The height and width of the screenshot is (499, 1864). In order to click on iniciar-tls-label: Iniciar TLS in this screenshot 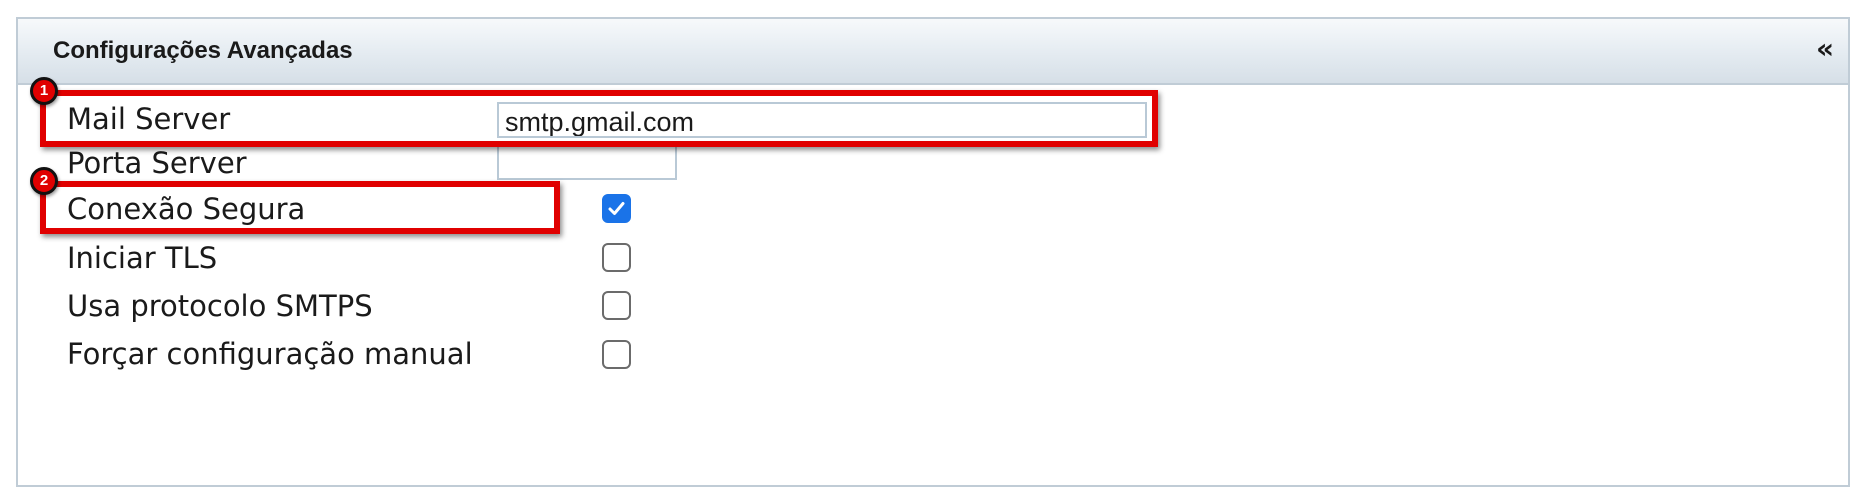, I will do `click(142, 258)`.